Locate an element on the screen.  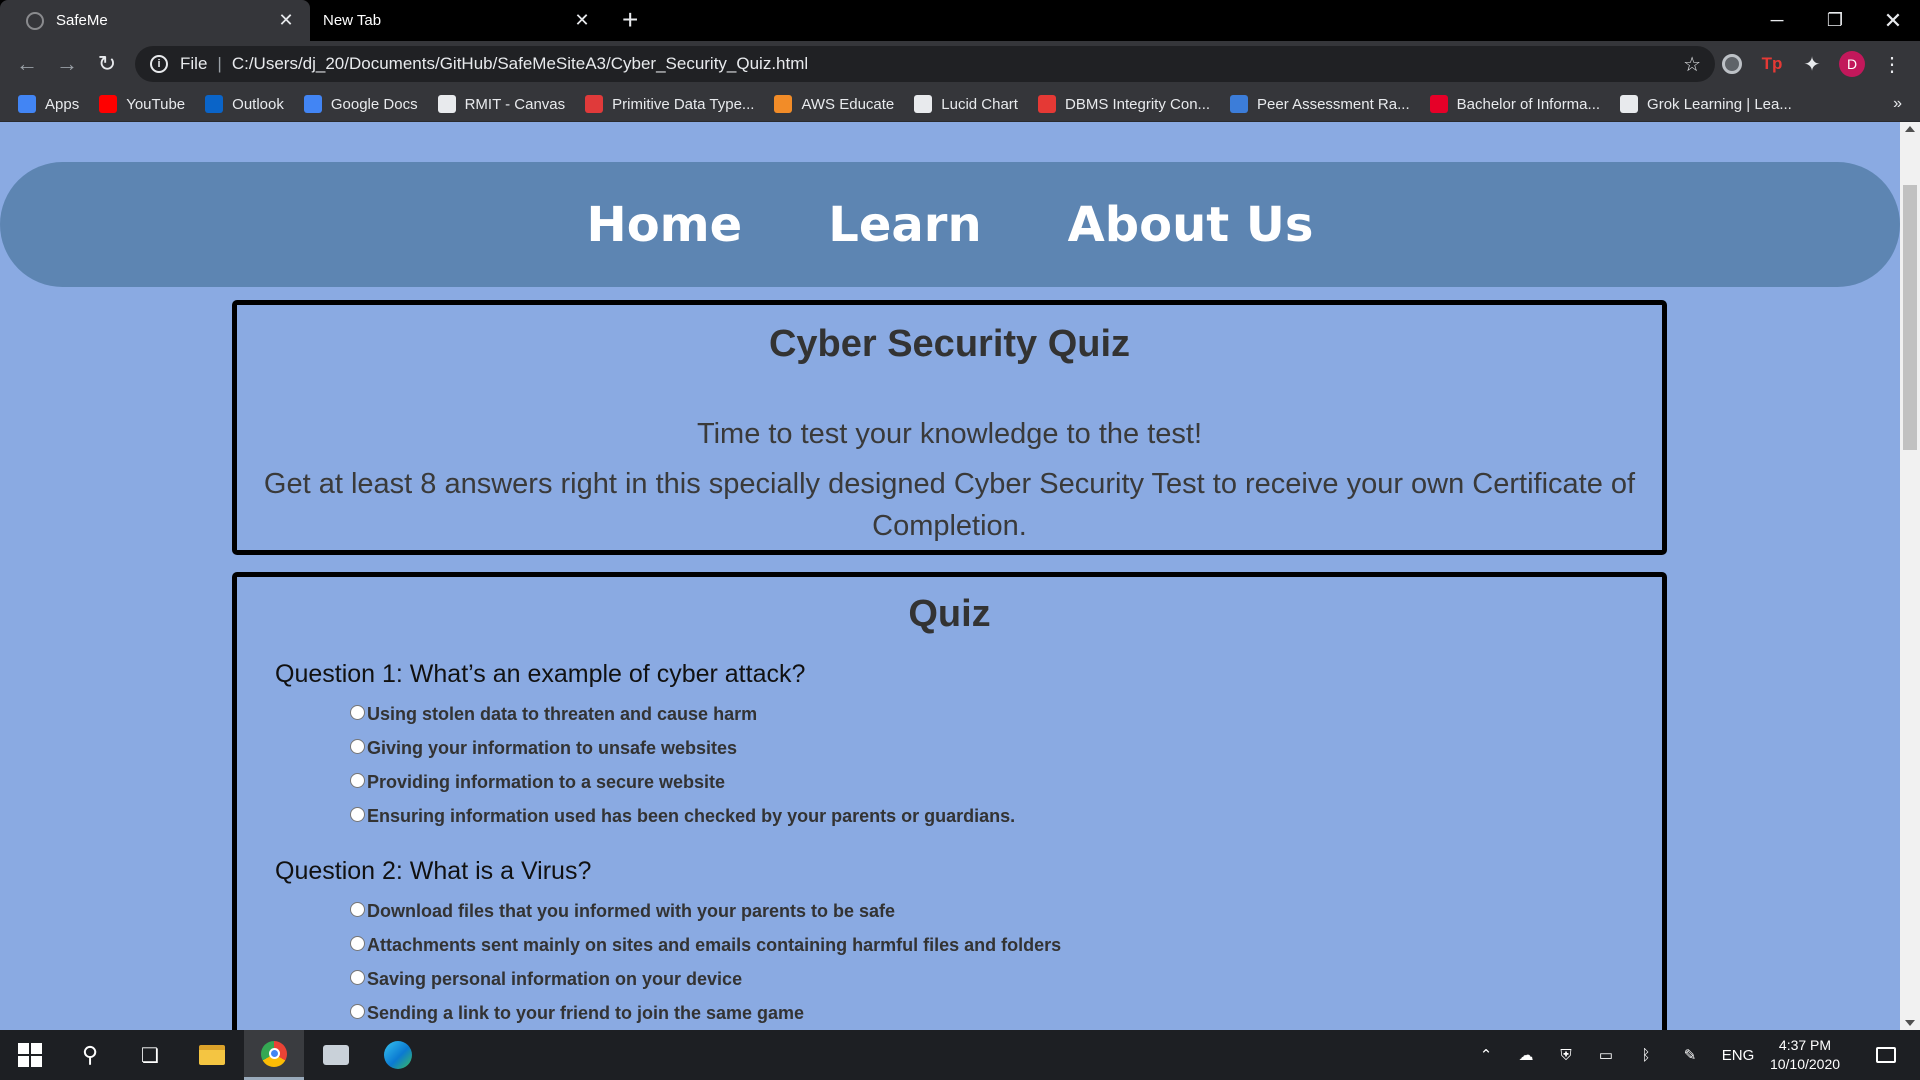
bookmark-item: Apps is located at coordinates (48, 104).